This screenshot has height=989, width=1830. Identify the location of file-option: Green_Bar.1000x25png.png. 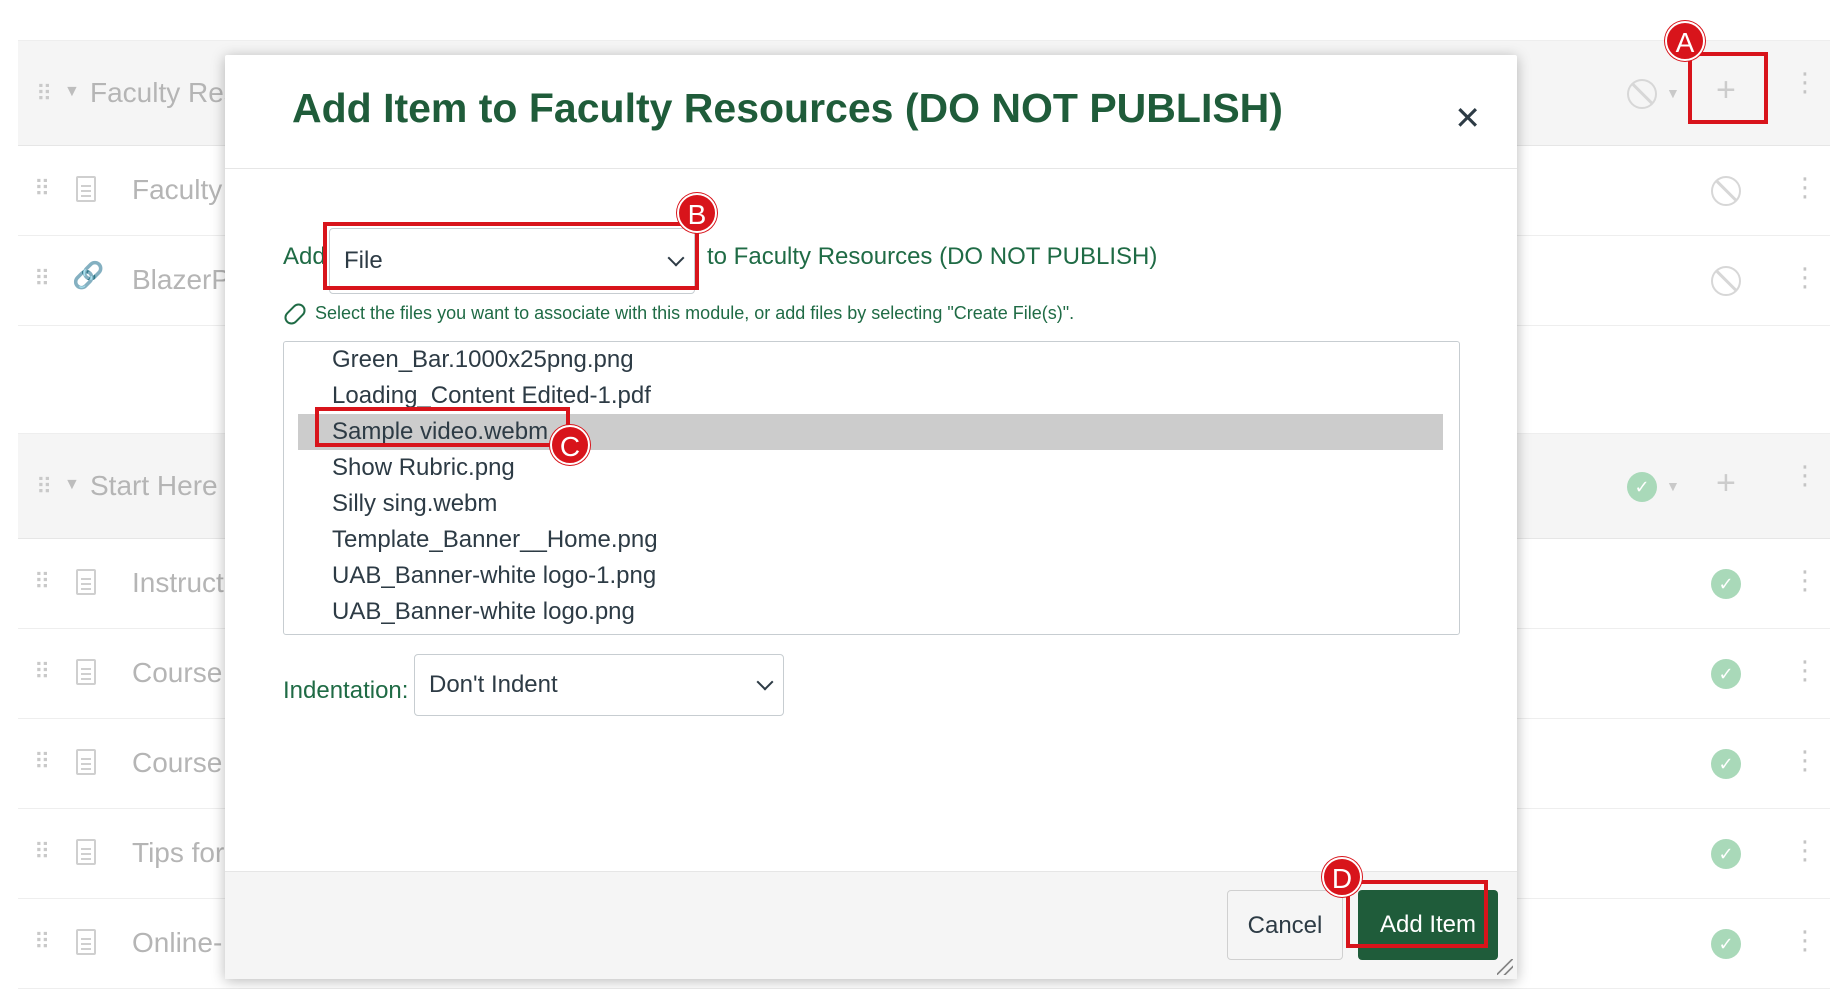
(870, 360).